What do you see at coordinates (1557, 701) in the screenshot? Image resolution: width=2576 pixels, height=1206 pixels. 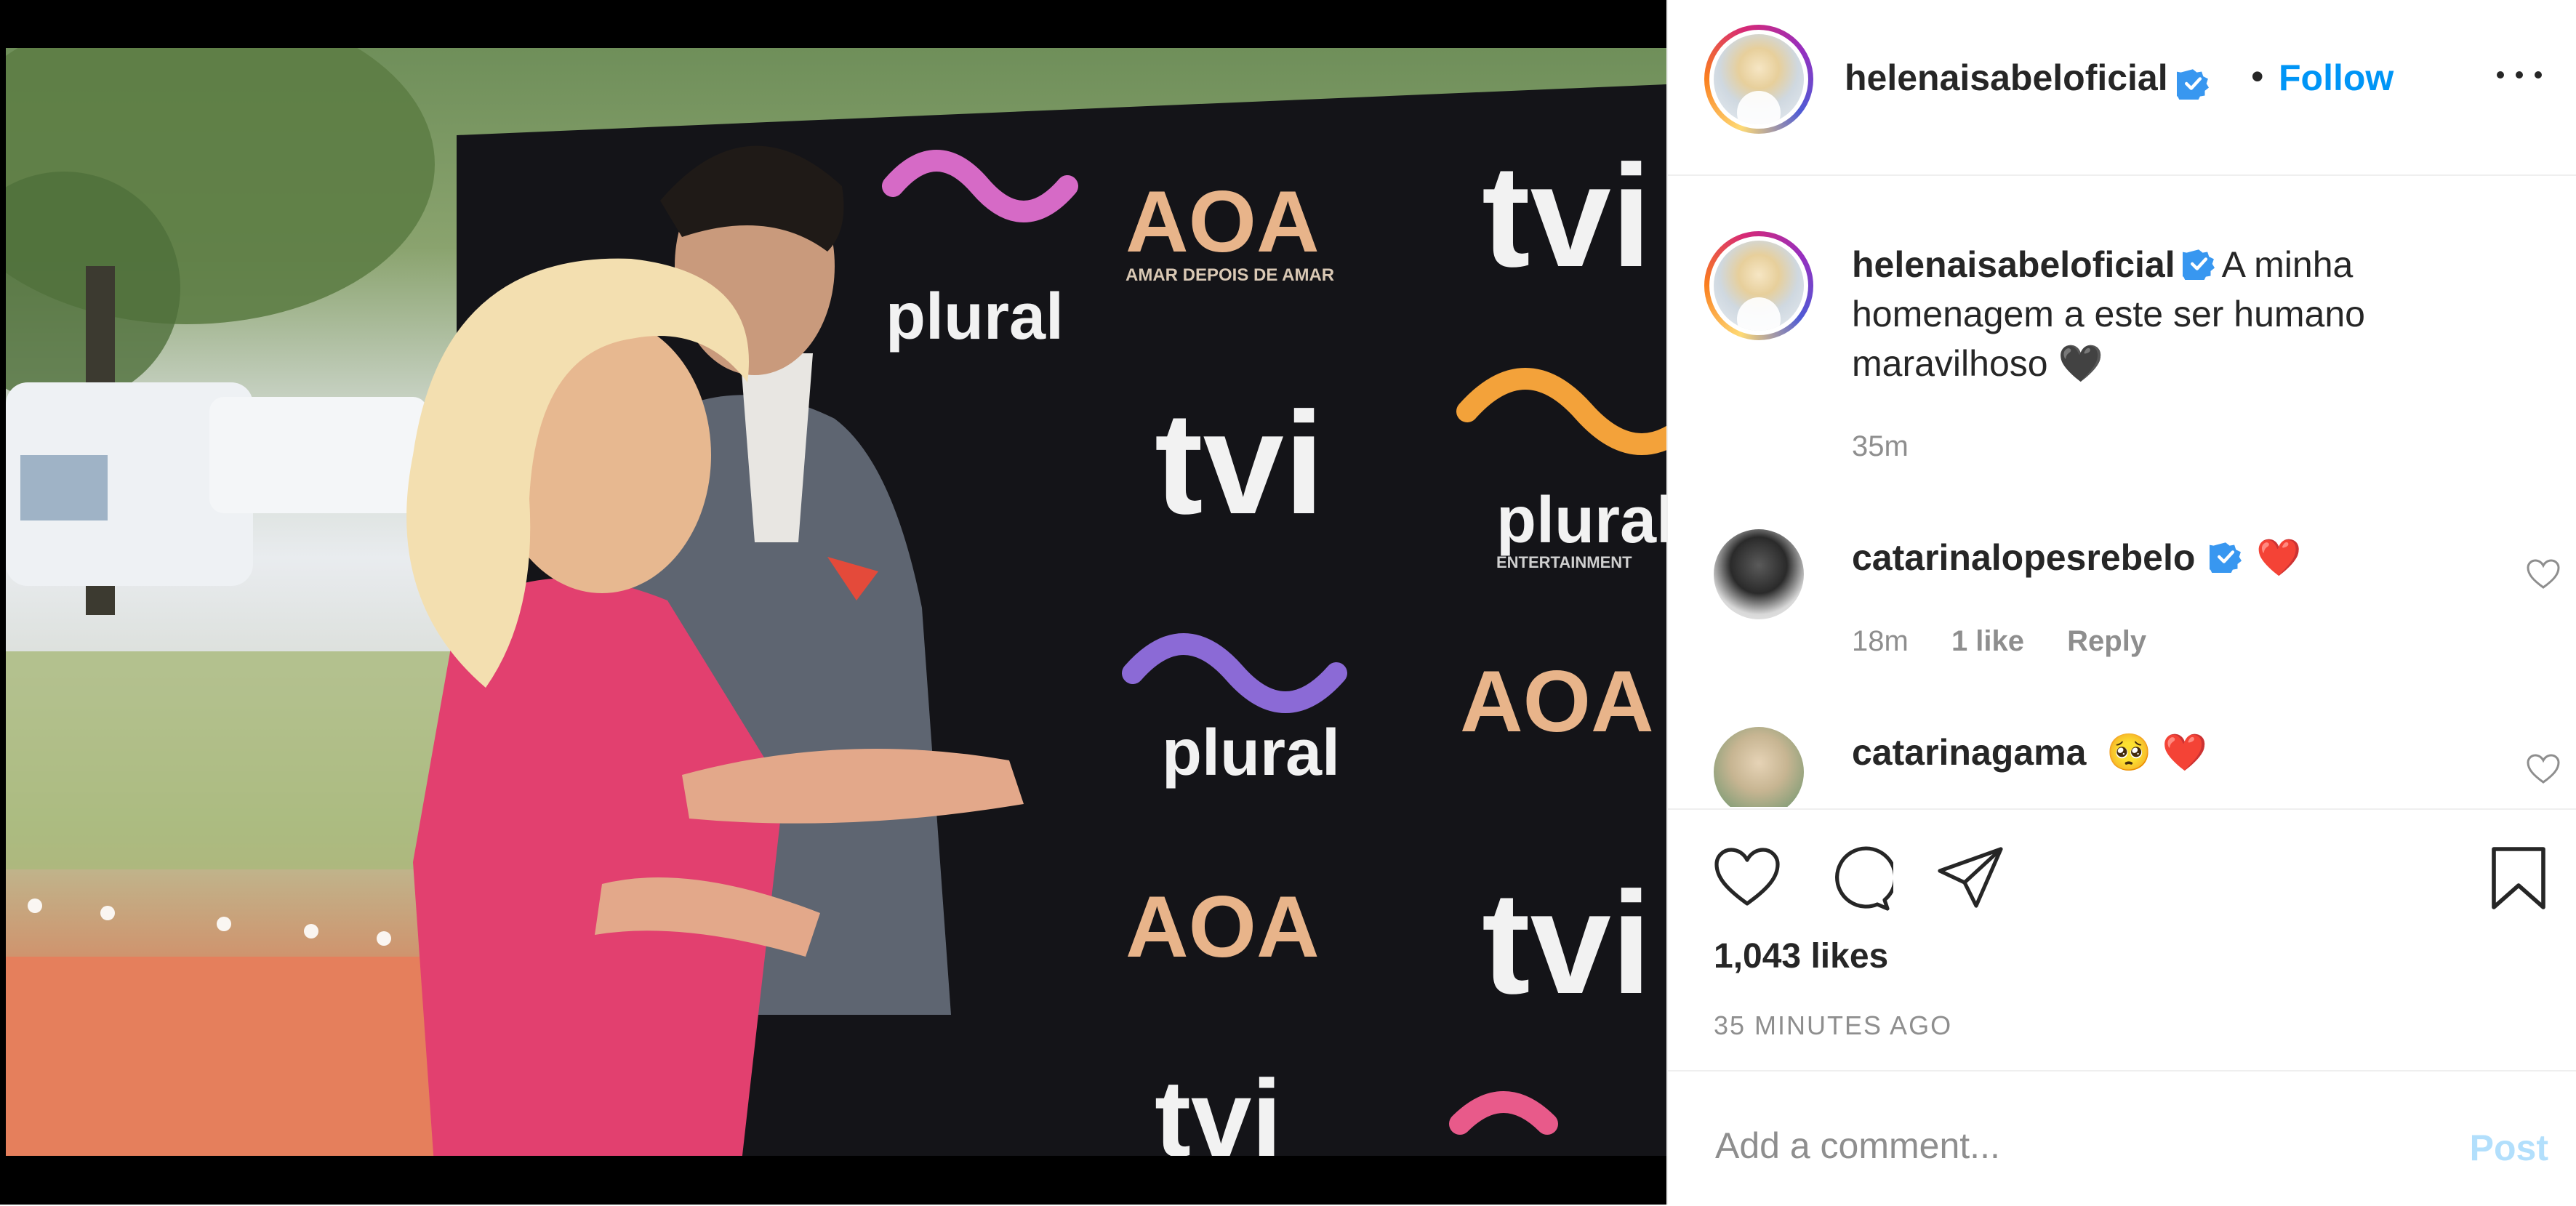 I see `backdrop-logo-aoa-2: AOA` at bounding box center [1557, 701].